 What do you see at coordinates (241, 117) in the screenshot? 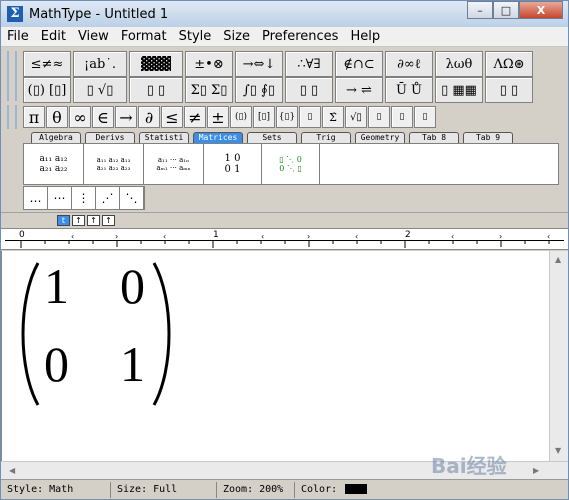
I see `parens-template-button: (▯)` at bounding box center [241, 117].